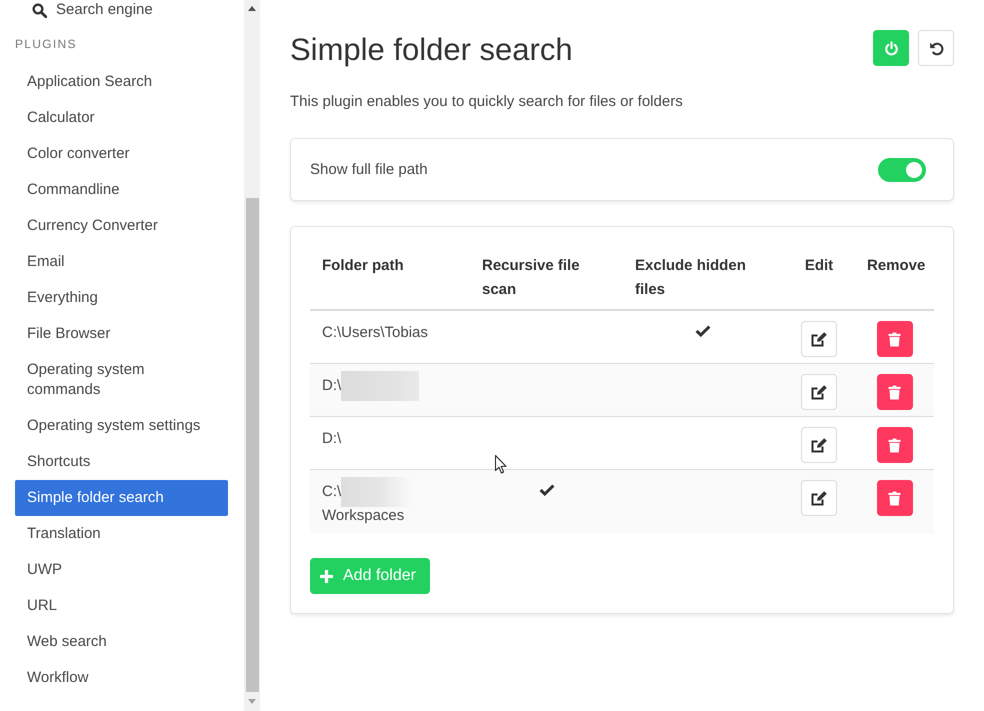  Describe the element at coordinates (121, 154) in the screenshot. I see `sidebar-item: Color converter` at that location.